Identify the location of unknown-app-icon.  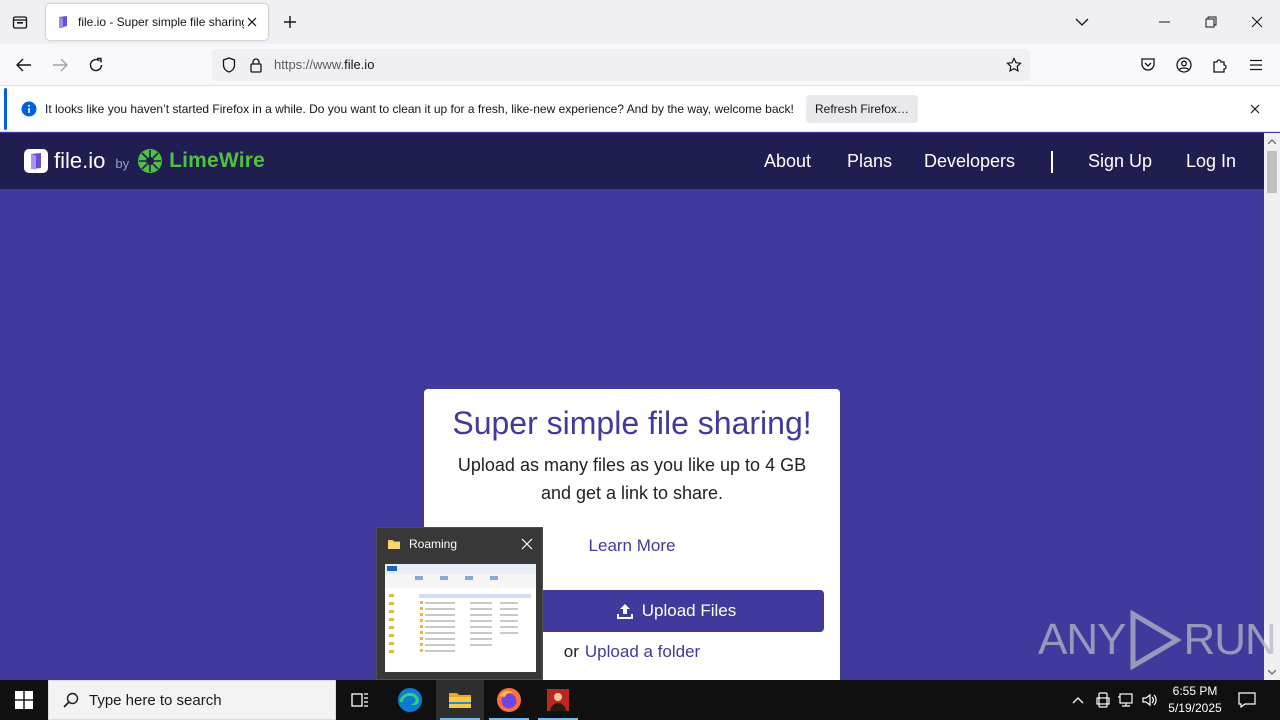
(558, 700).